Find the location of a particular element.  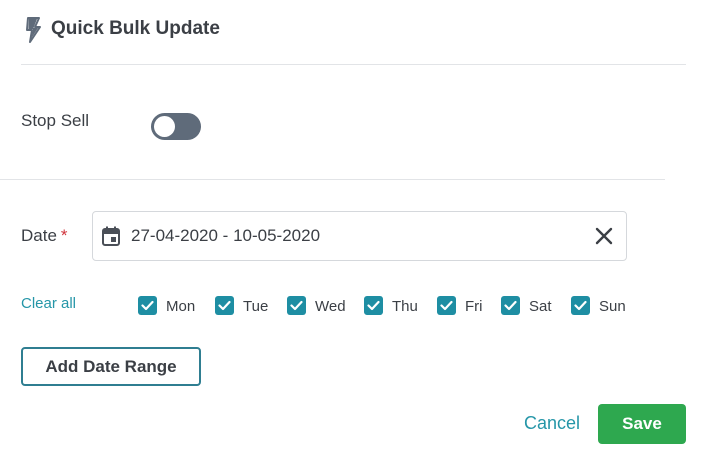

day-checkbox-wed: Wed is located at coordinates (316, 305).